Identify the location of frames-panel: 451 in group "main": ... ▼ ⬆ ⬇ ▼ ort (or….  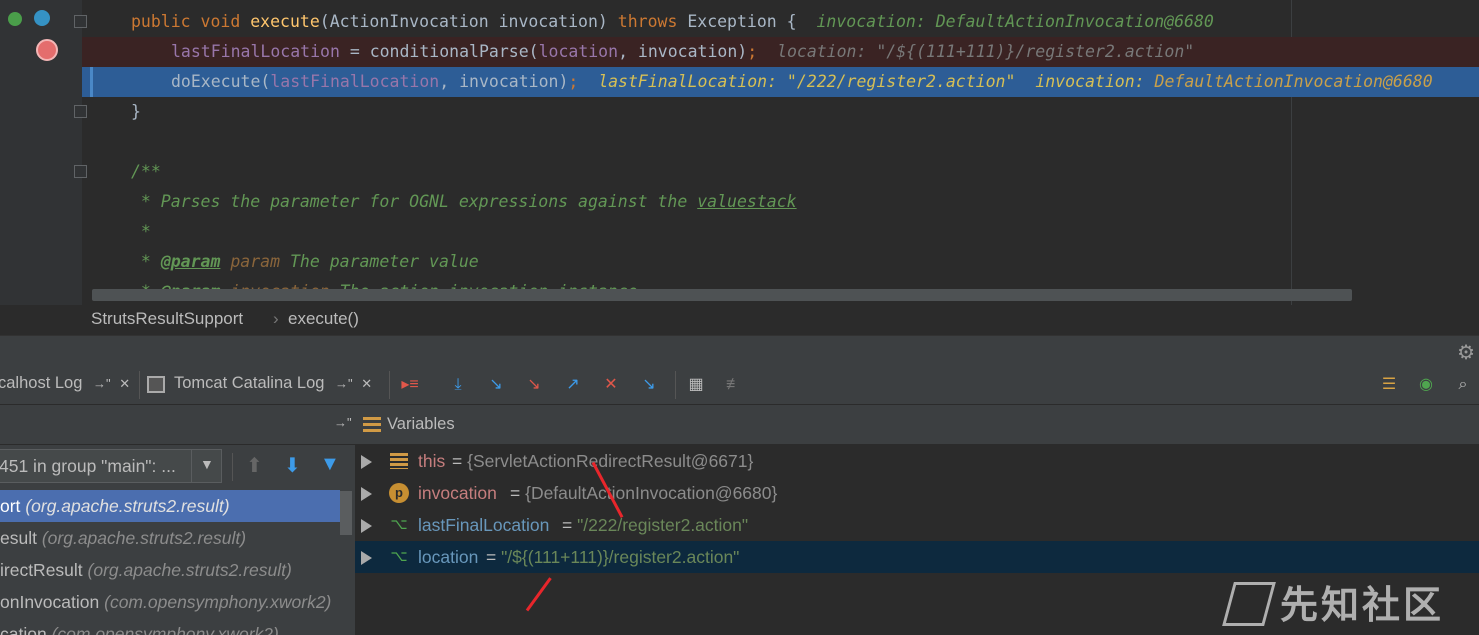
(177, 540).